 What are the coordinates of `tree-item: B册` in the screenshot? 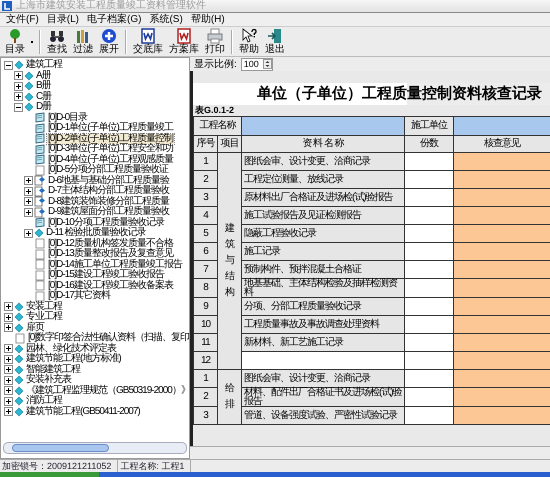 It's located at (43, 86).